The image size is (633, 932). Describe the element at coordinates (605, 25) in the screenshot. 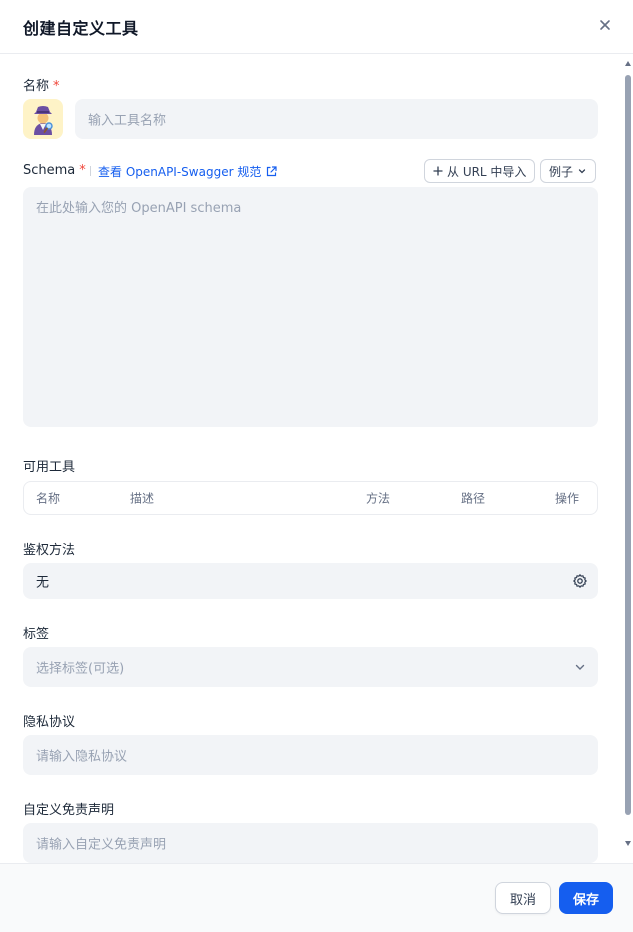

I see `close-icon` at that location.